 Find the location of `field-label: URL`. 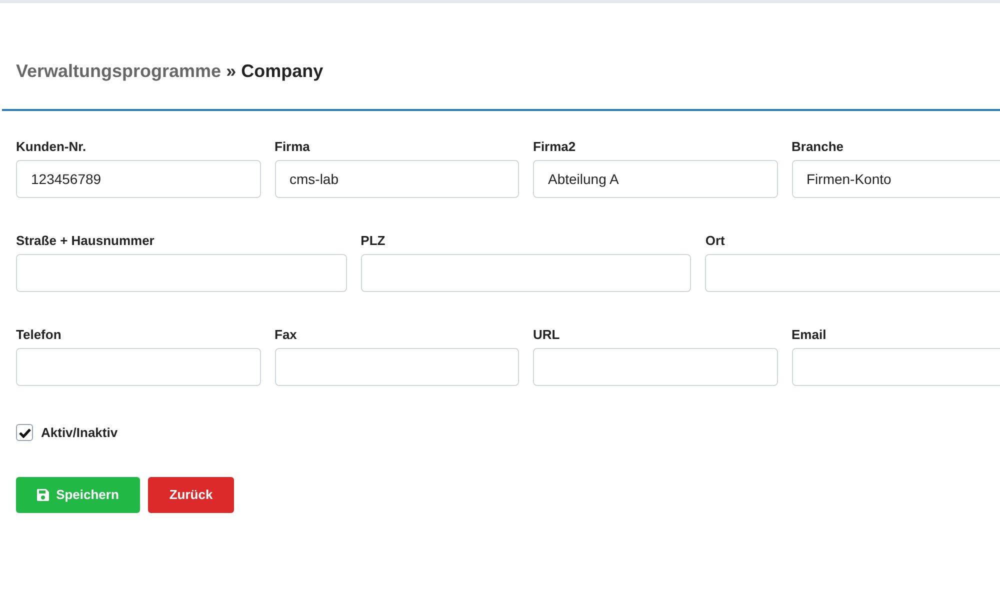

field-label: URL is located at coordinates (547, 333).